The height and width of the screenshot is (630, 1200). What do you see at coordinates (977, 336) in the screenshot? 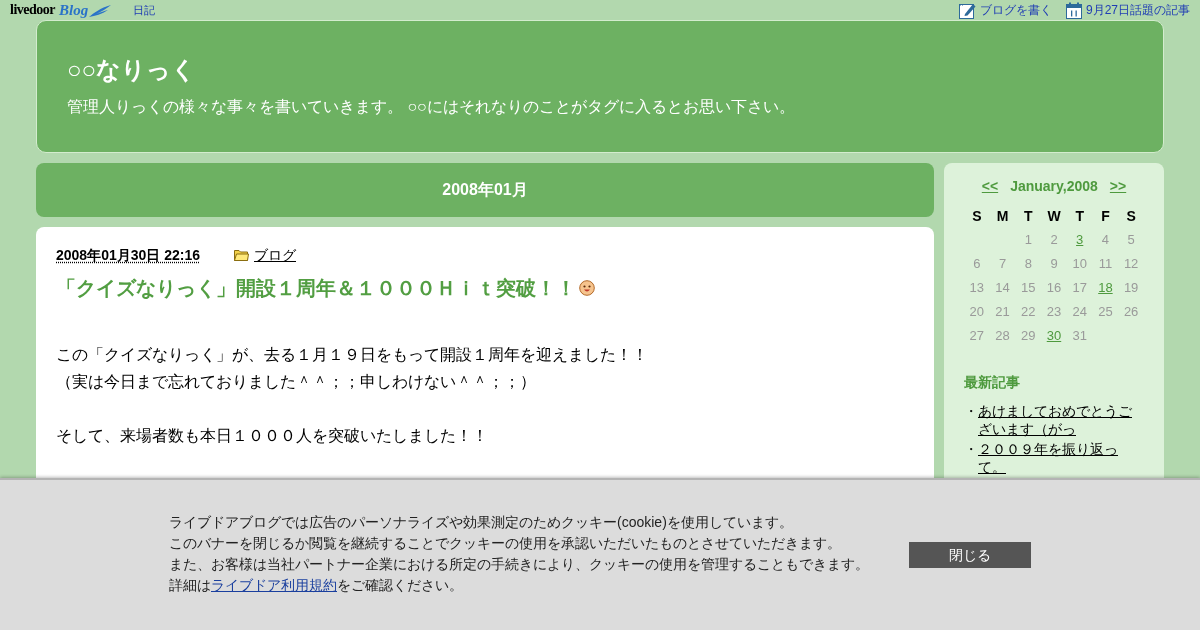
I see `calendar-day: 27` at bounding box center [977, 336].